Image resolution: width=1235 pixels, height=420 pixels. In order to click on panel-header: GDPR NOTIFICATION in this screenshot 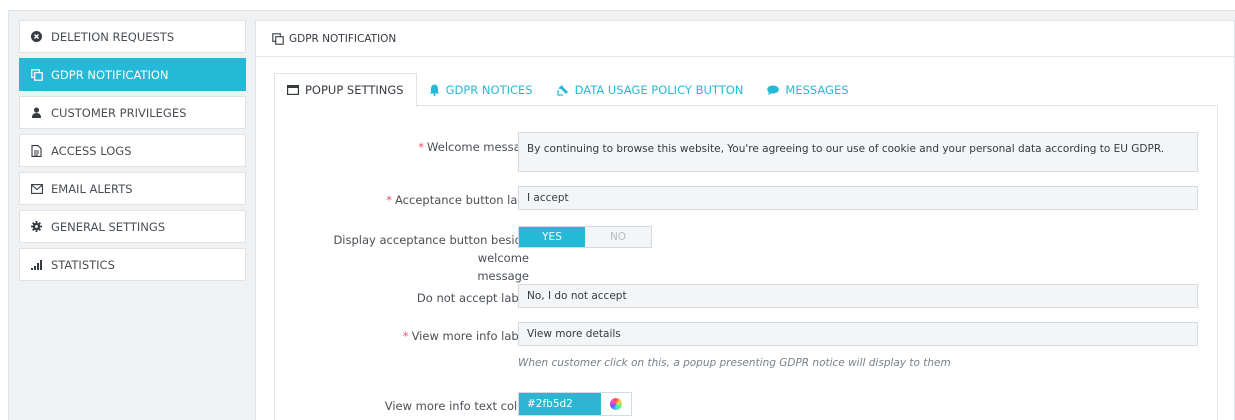, I will do `click(745, 39)`.